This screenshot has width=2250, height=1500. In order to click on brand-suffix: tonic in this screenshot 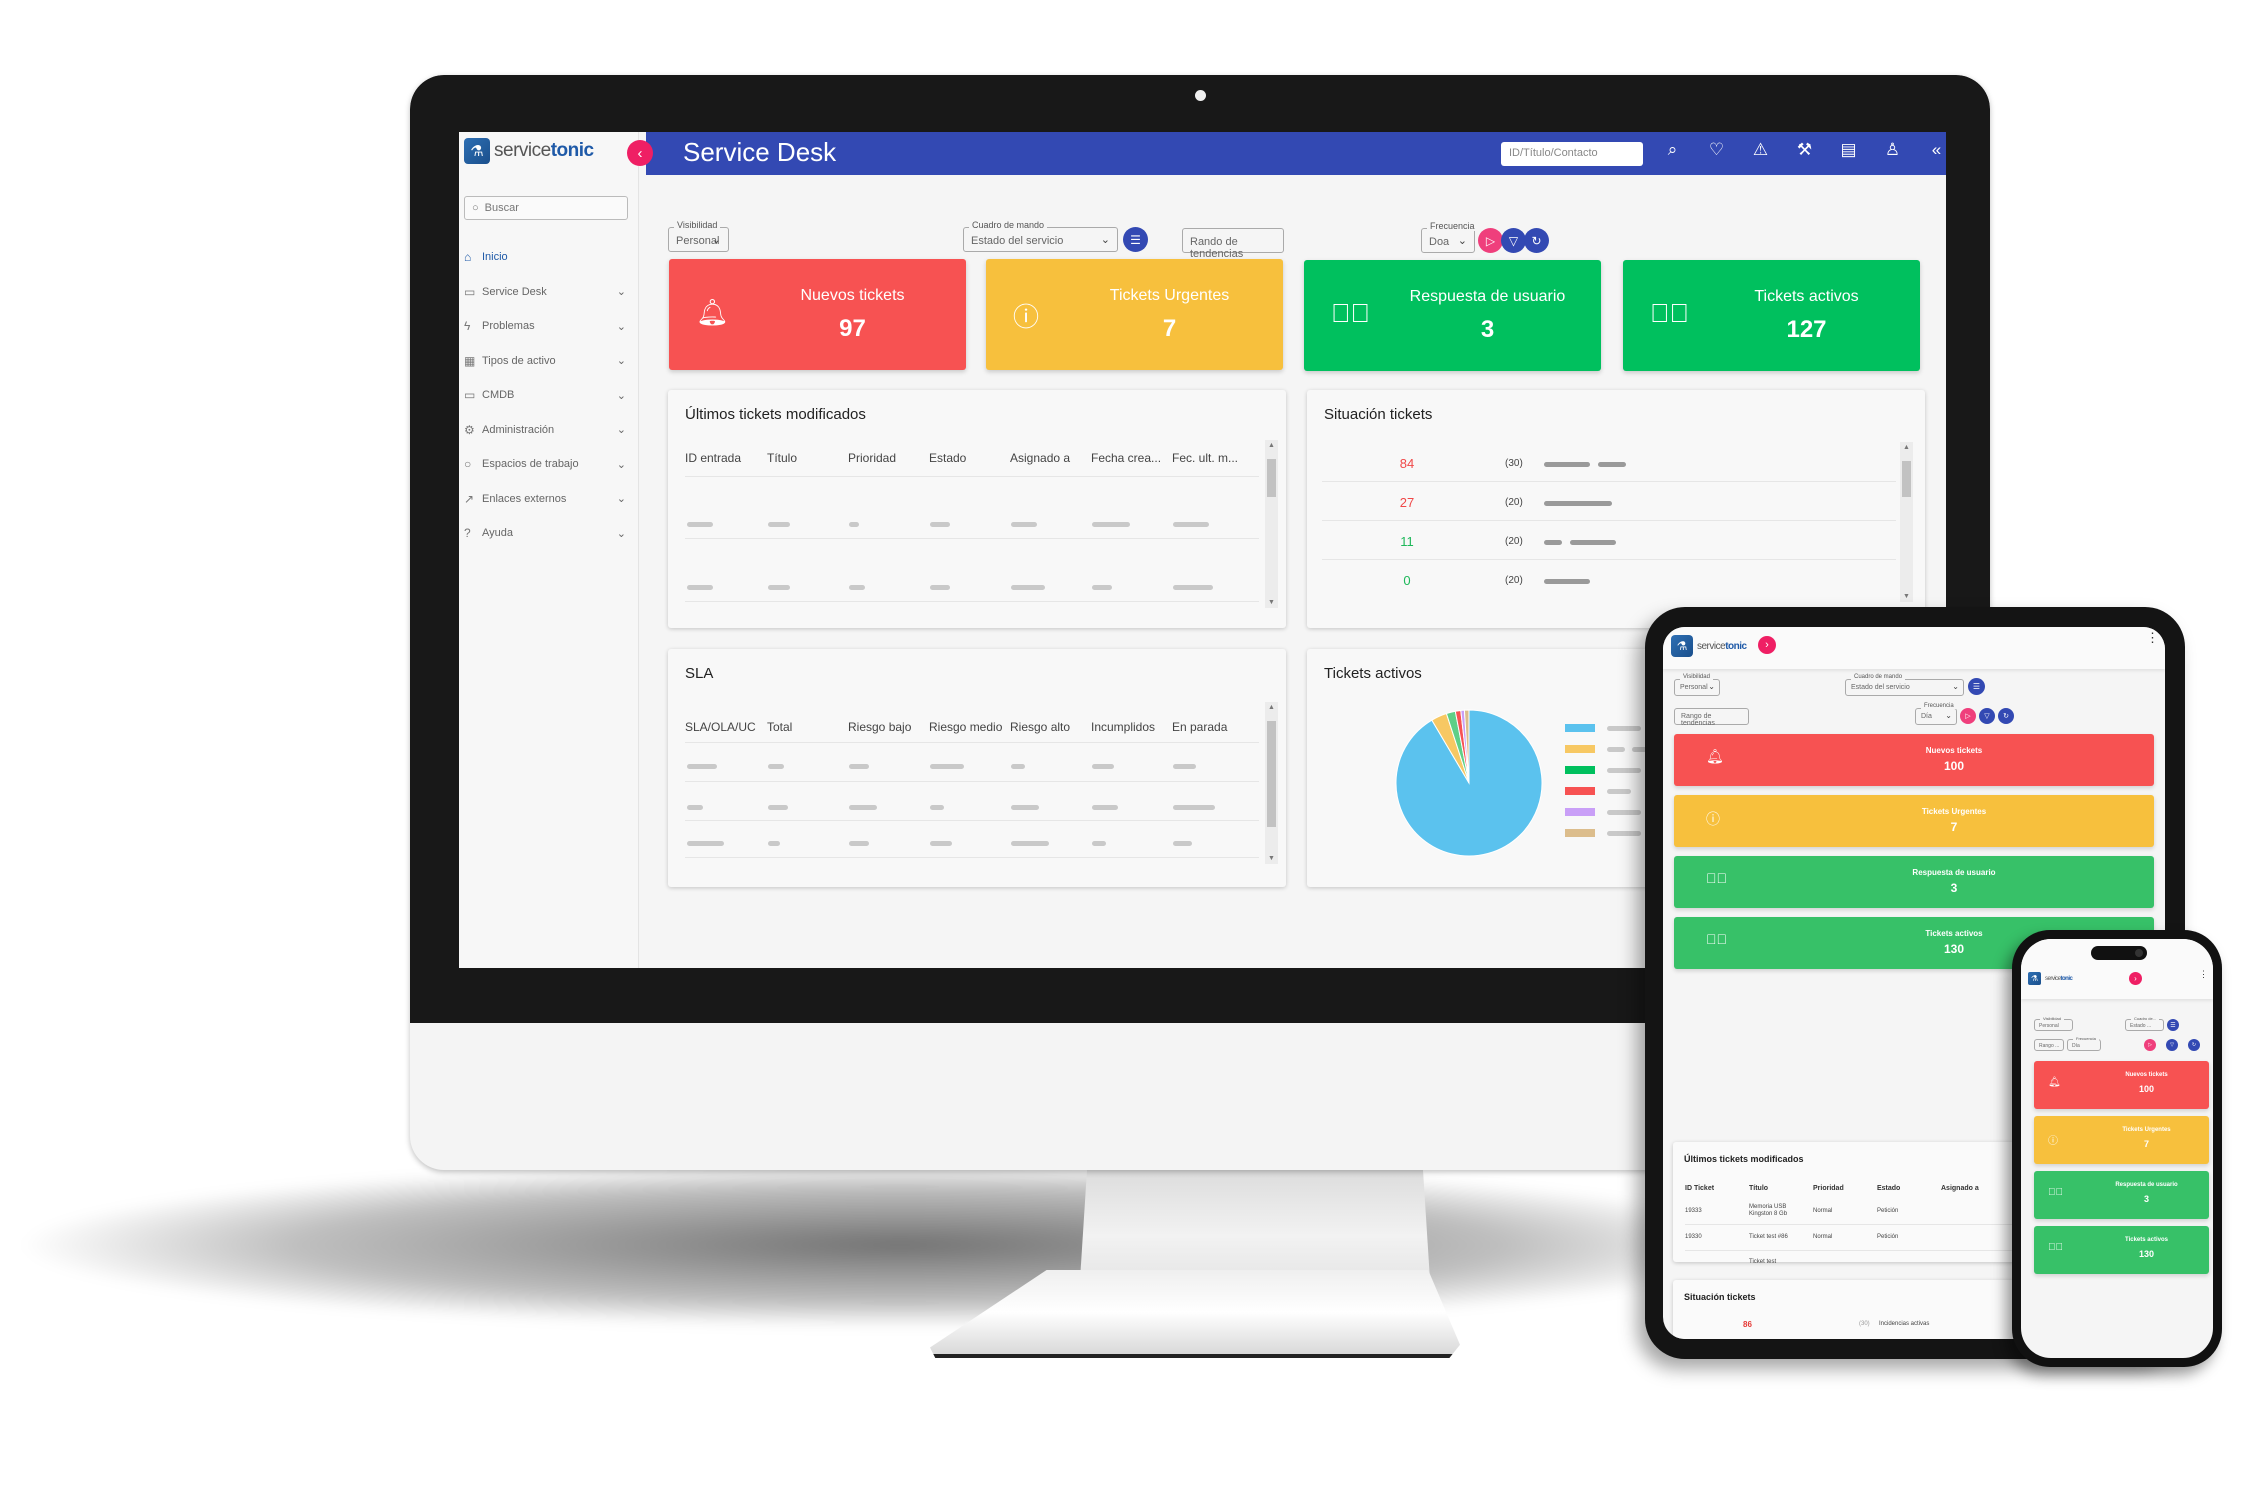, I will do `click(2066, 978)`.